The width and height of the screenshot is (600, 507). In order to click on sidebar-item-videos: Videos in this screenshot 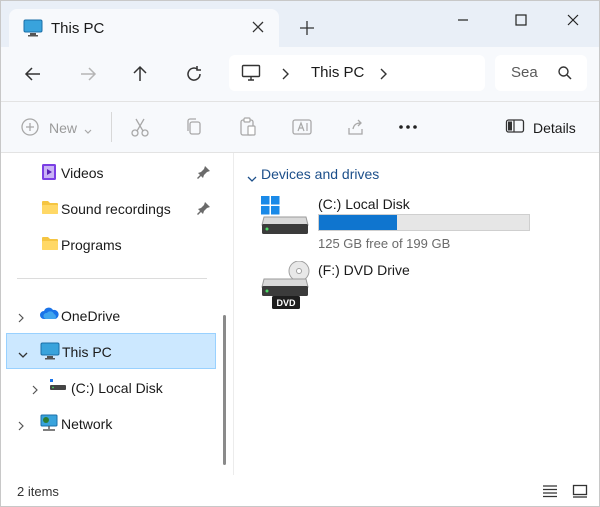, I will do `click(108, 172)`.